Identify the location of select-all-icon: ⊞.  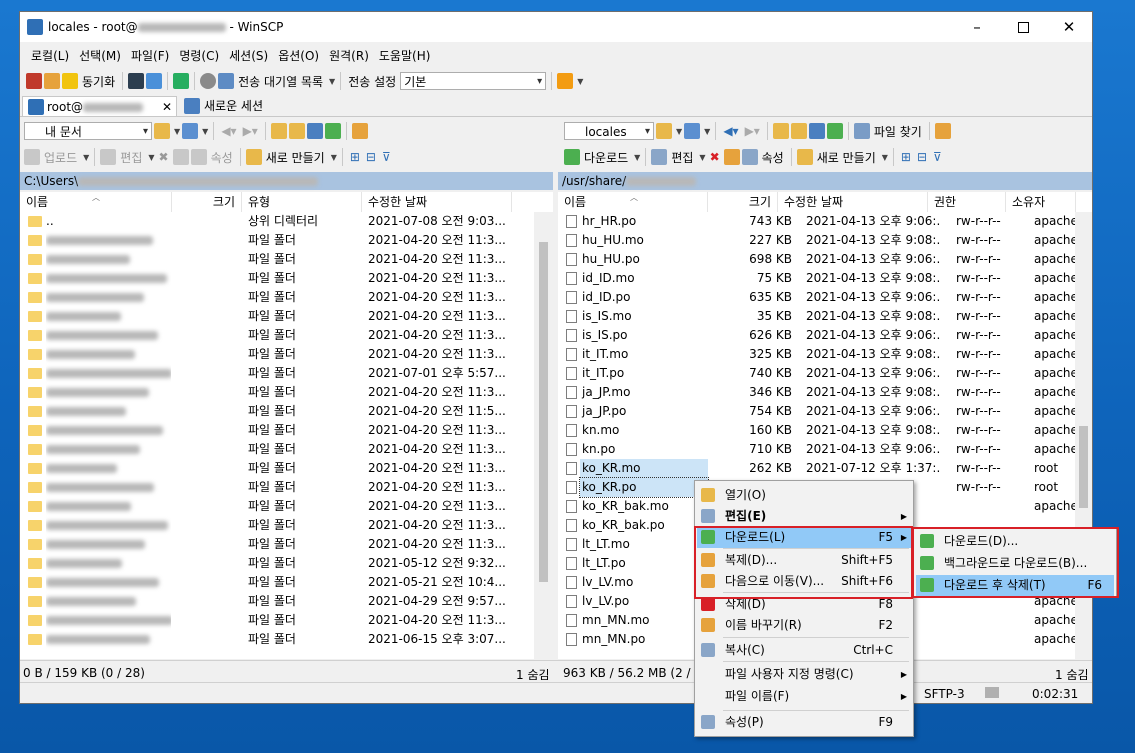
(906, 157).